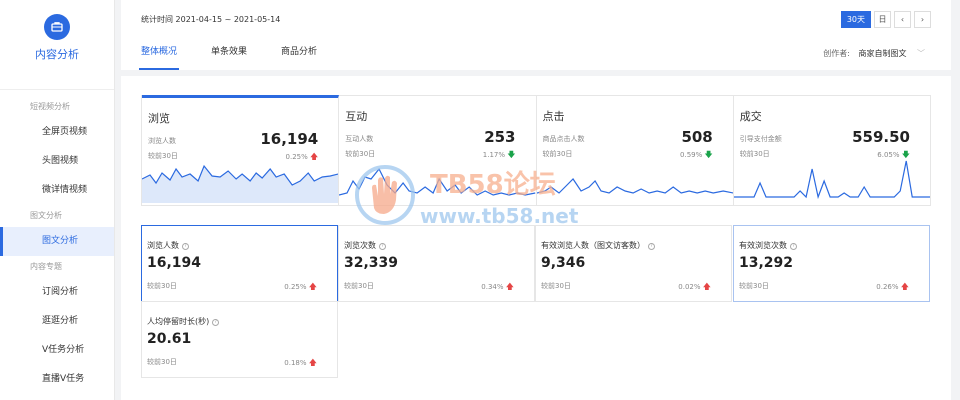 This screenshot has width=960, height=400. I want to click on metric-label-wrap: 有效浏览人数（图文访客数）?, so click(598, 245).